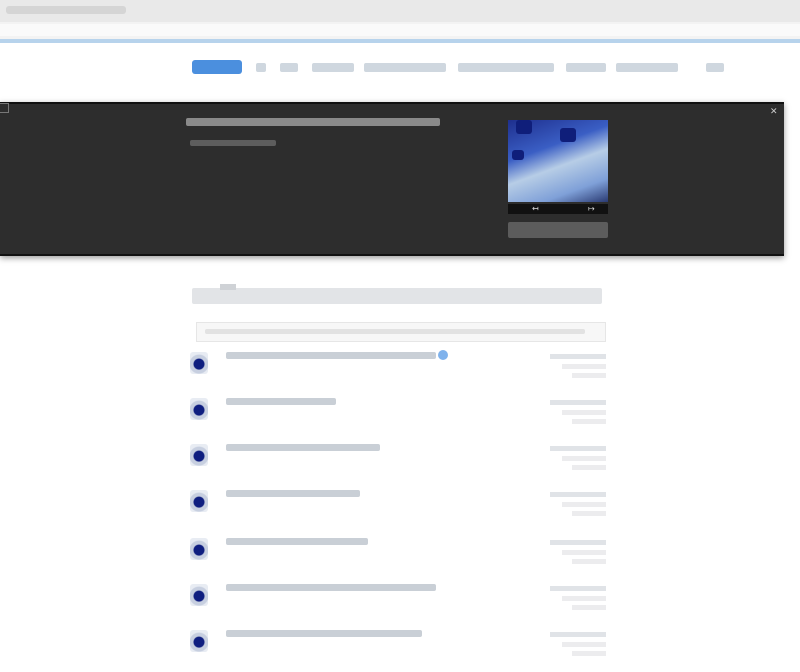 The width and height of the screenshot is (800, 672). What do you see at coordinates (558, 161) in the screenshot?
I see `image-thumbnail` at bounding box center [558, 161].